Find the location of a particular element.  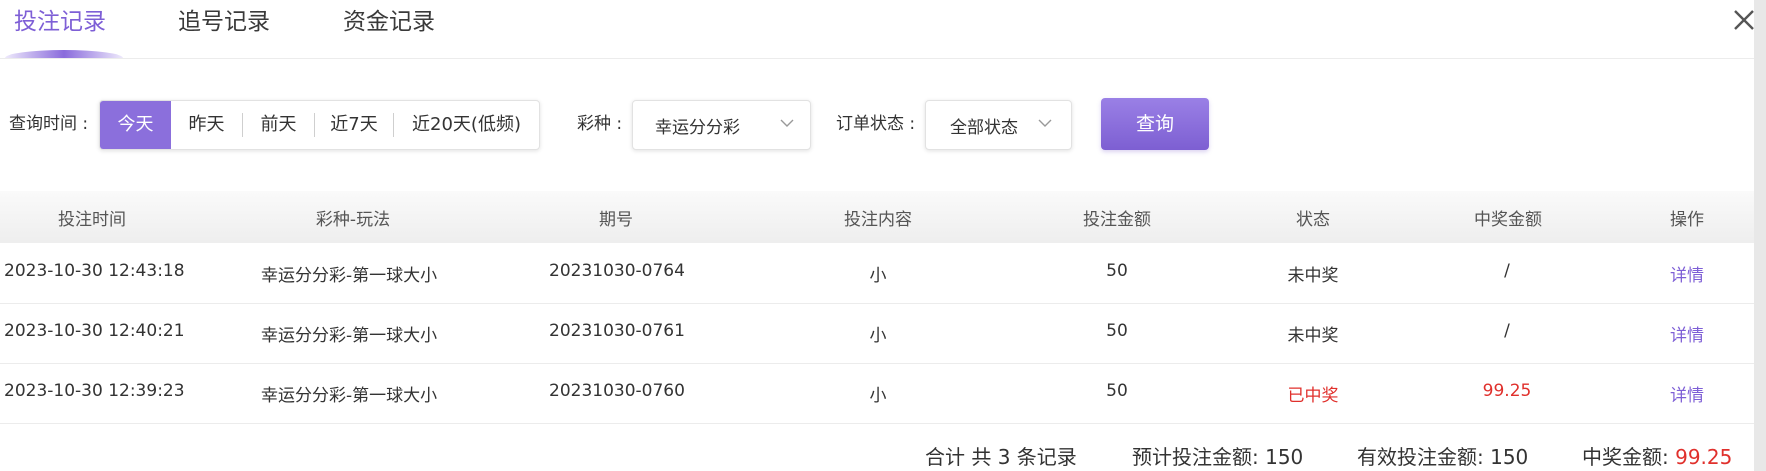

query-button: 查询 is located at coordinates (1155, 124).